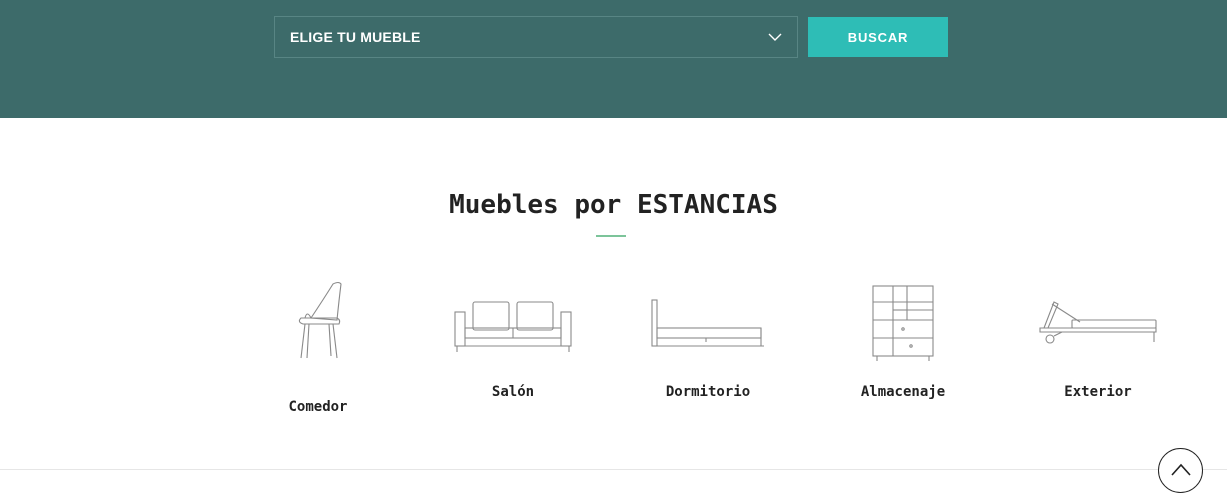 Image resolution: width=1227 pixels, height=501 pixels. I want to click on room-label: Almacenaje, so click(903, 392).